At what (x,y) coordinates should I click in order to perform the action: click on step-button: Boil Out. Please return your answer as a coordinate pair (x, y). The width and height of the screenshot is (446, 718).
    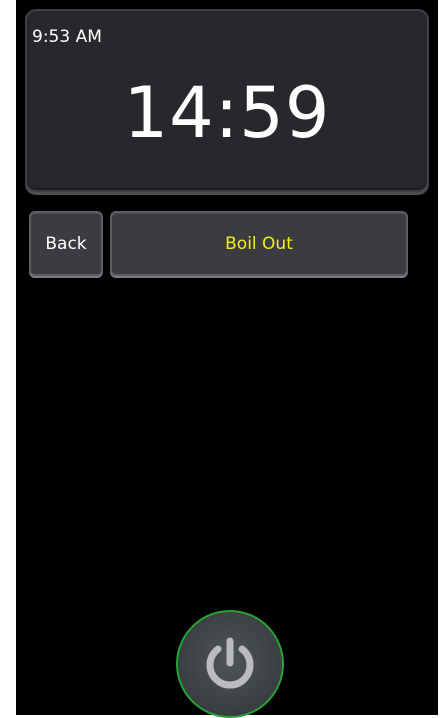
    Looking at the image, I should click on (259, 243).